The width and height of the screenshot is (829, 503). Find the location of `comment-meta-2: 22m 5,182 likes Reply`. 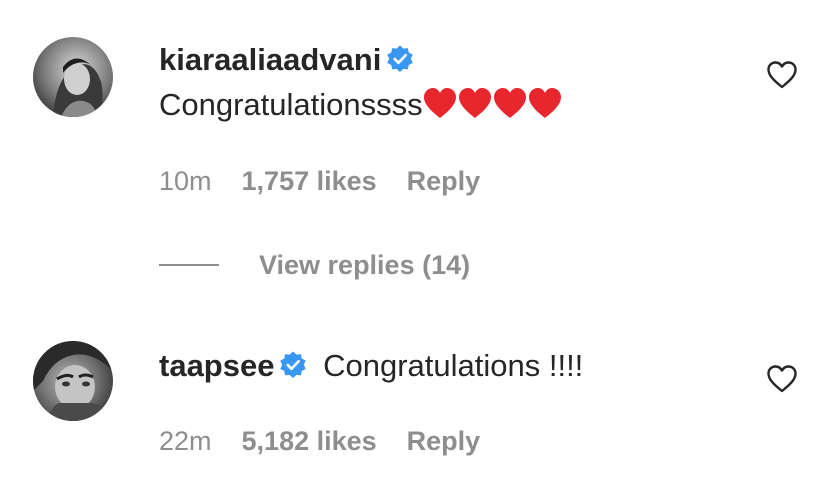

comment-meta-2: 22m 5,182 likes Reply is located at coordinates (319, 441).